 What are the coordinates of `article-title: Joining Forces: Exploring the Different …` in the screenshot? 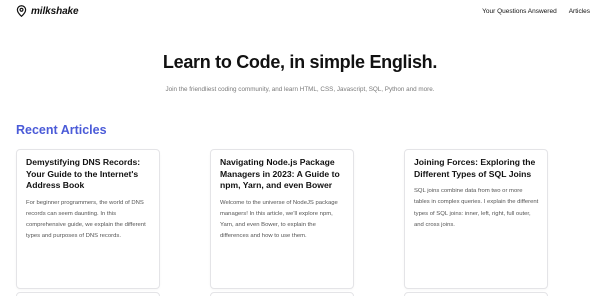 It's located at (476, 168).